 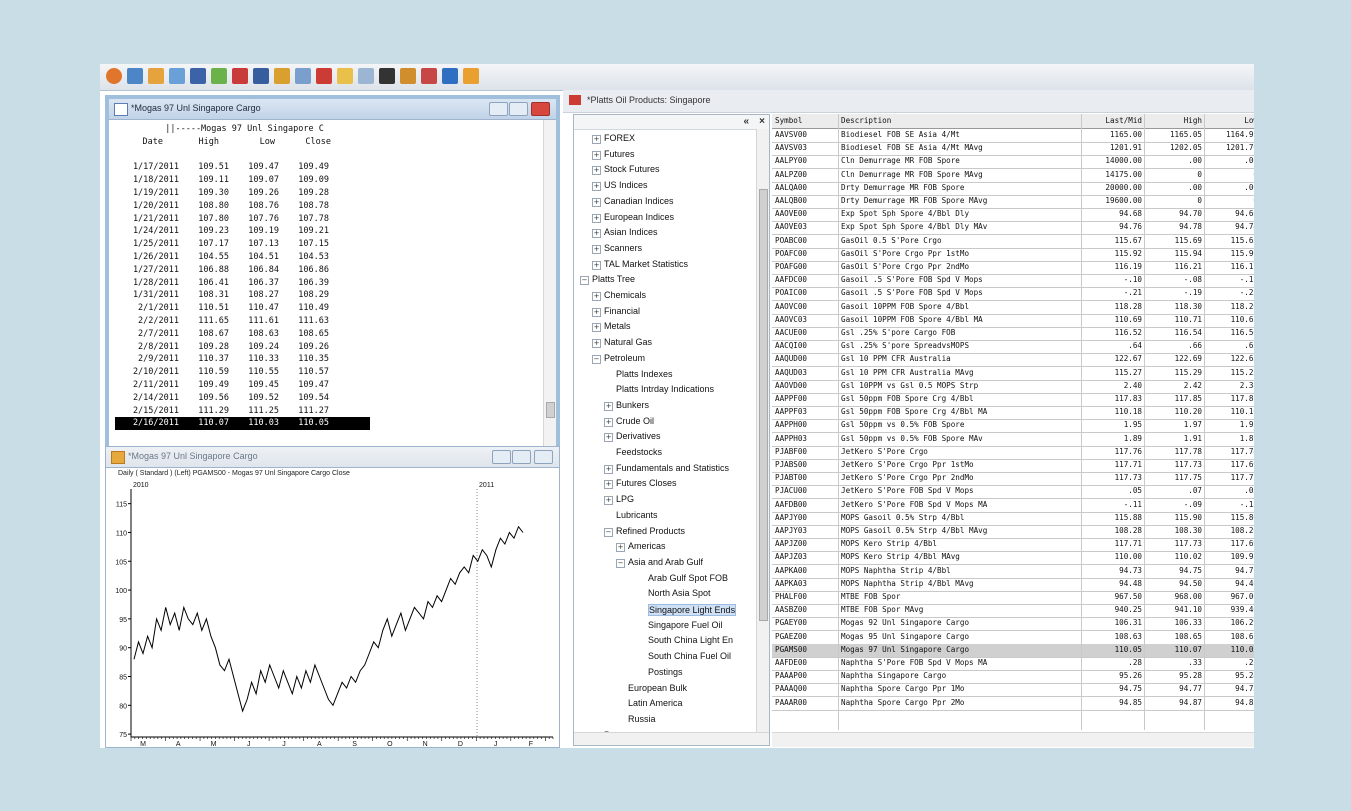 I want to click on tree-item: Metals, so click(x=617, y=326).